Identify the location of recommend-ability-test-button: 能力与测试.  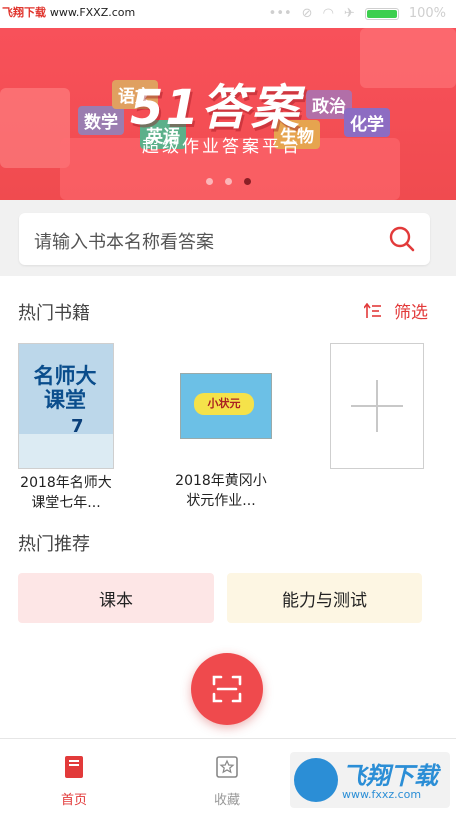
(324, 598).